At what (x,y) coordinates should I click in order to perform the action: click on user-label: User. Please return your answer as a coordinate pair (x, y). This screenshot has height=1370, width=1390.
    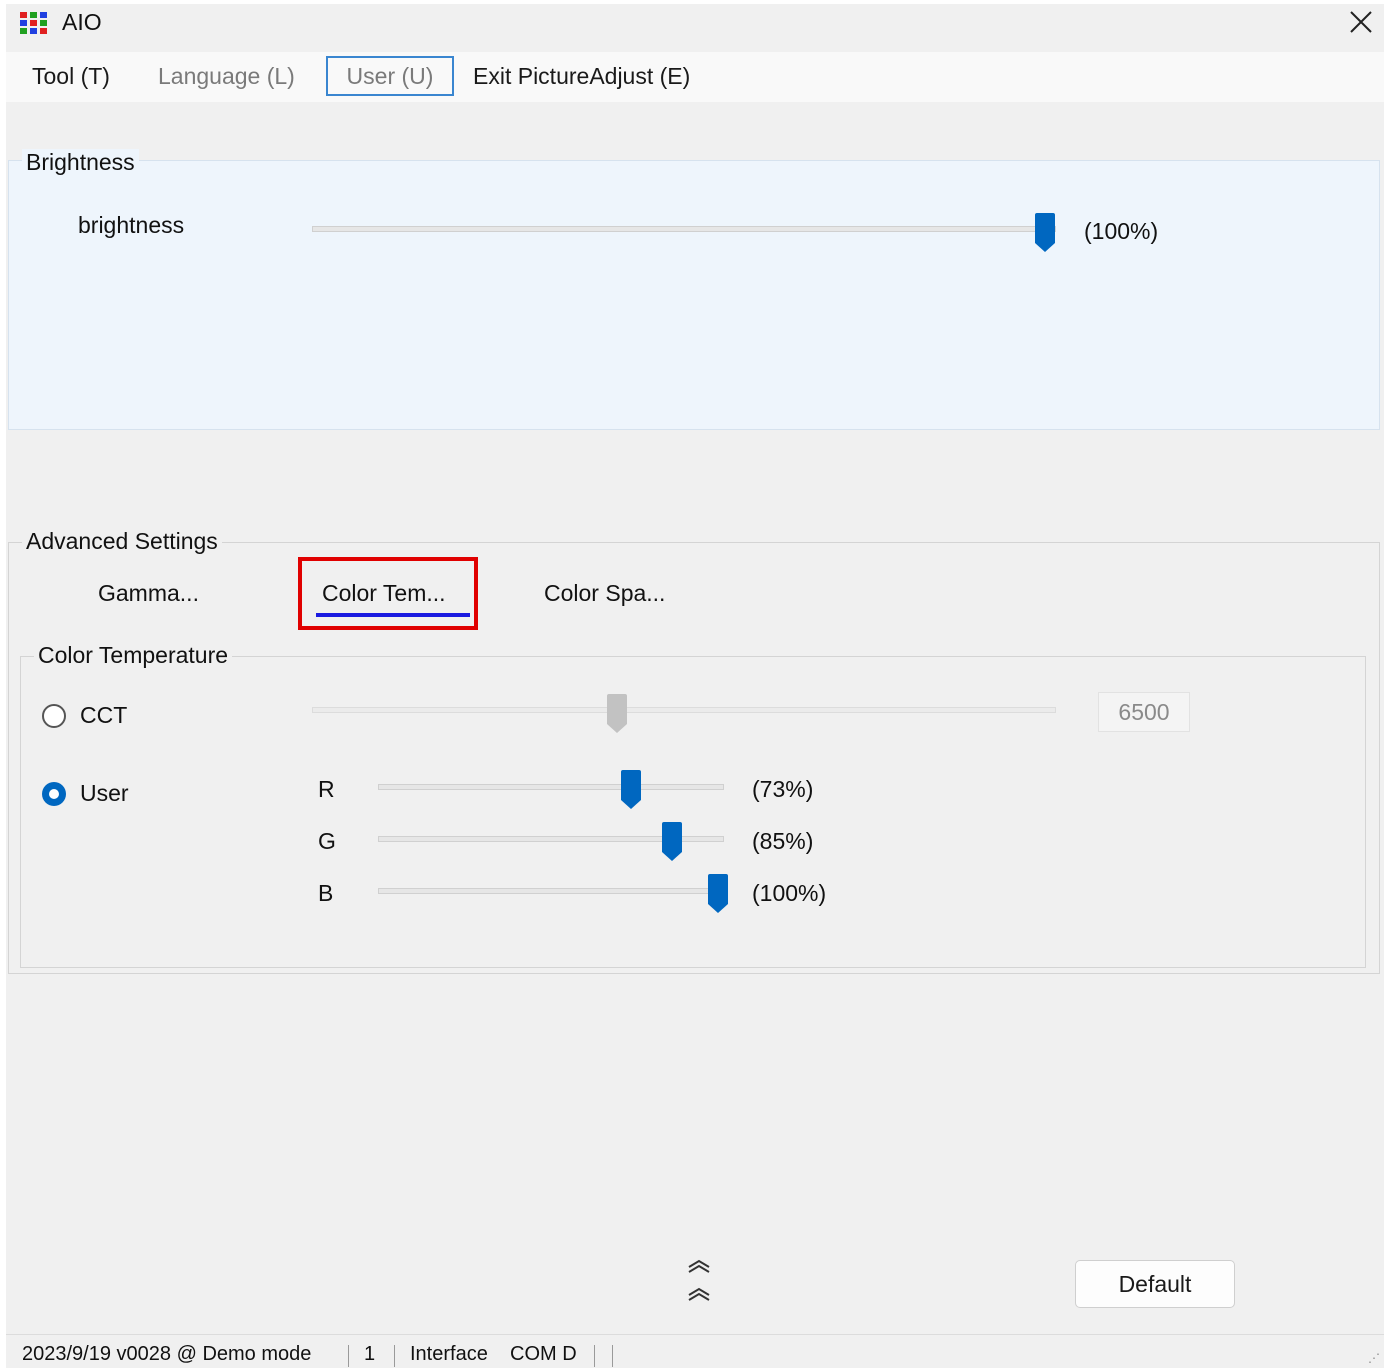
    Looking at the image, I should click on (104, 793).